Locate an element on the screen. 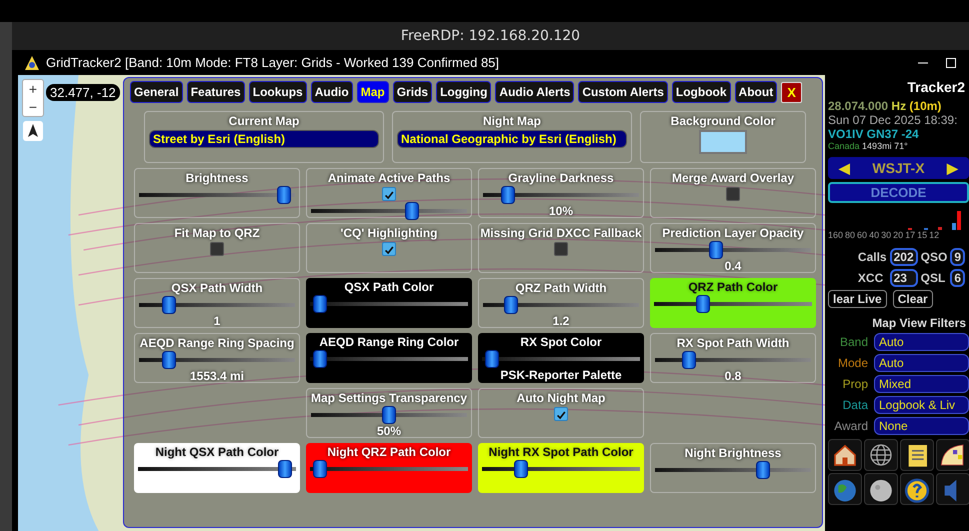 Image resolution: width=969 pixels, height=531 pixels. stat-label: QSL is located at coordinates (933, 278).